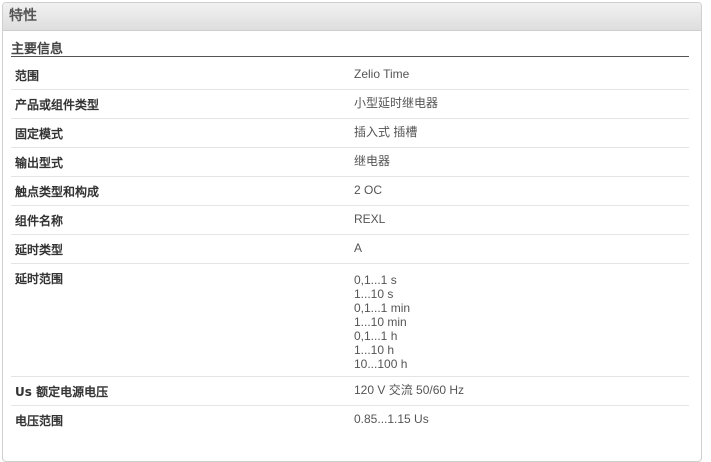 This screenshot has height=462, width=711. I want to click on property-name: 触点类型和构成, so click(57, 192).